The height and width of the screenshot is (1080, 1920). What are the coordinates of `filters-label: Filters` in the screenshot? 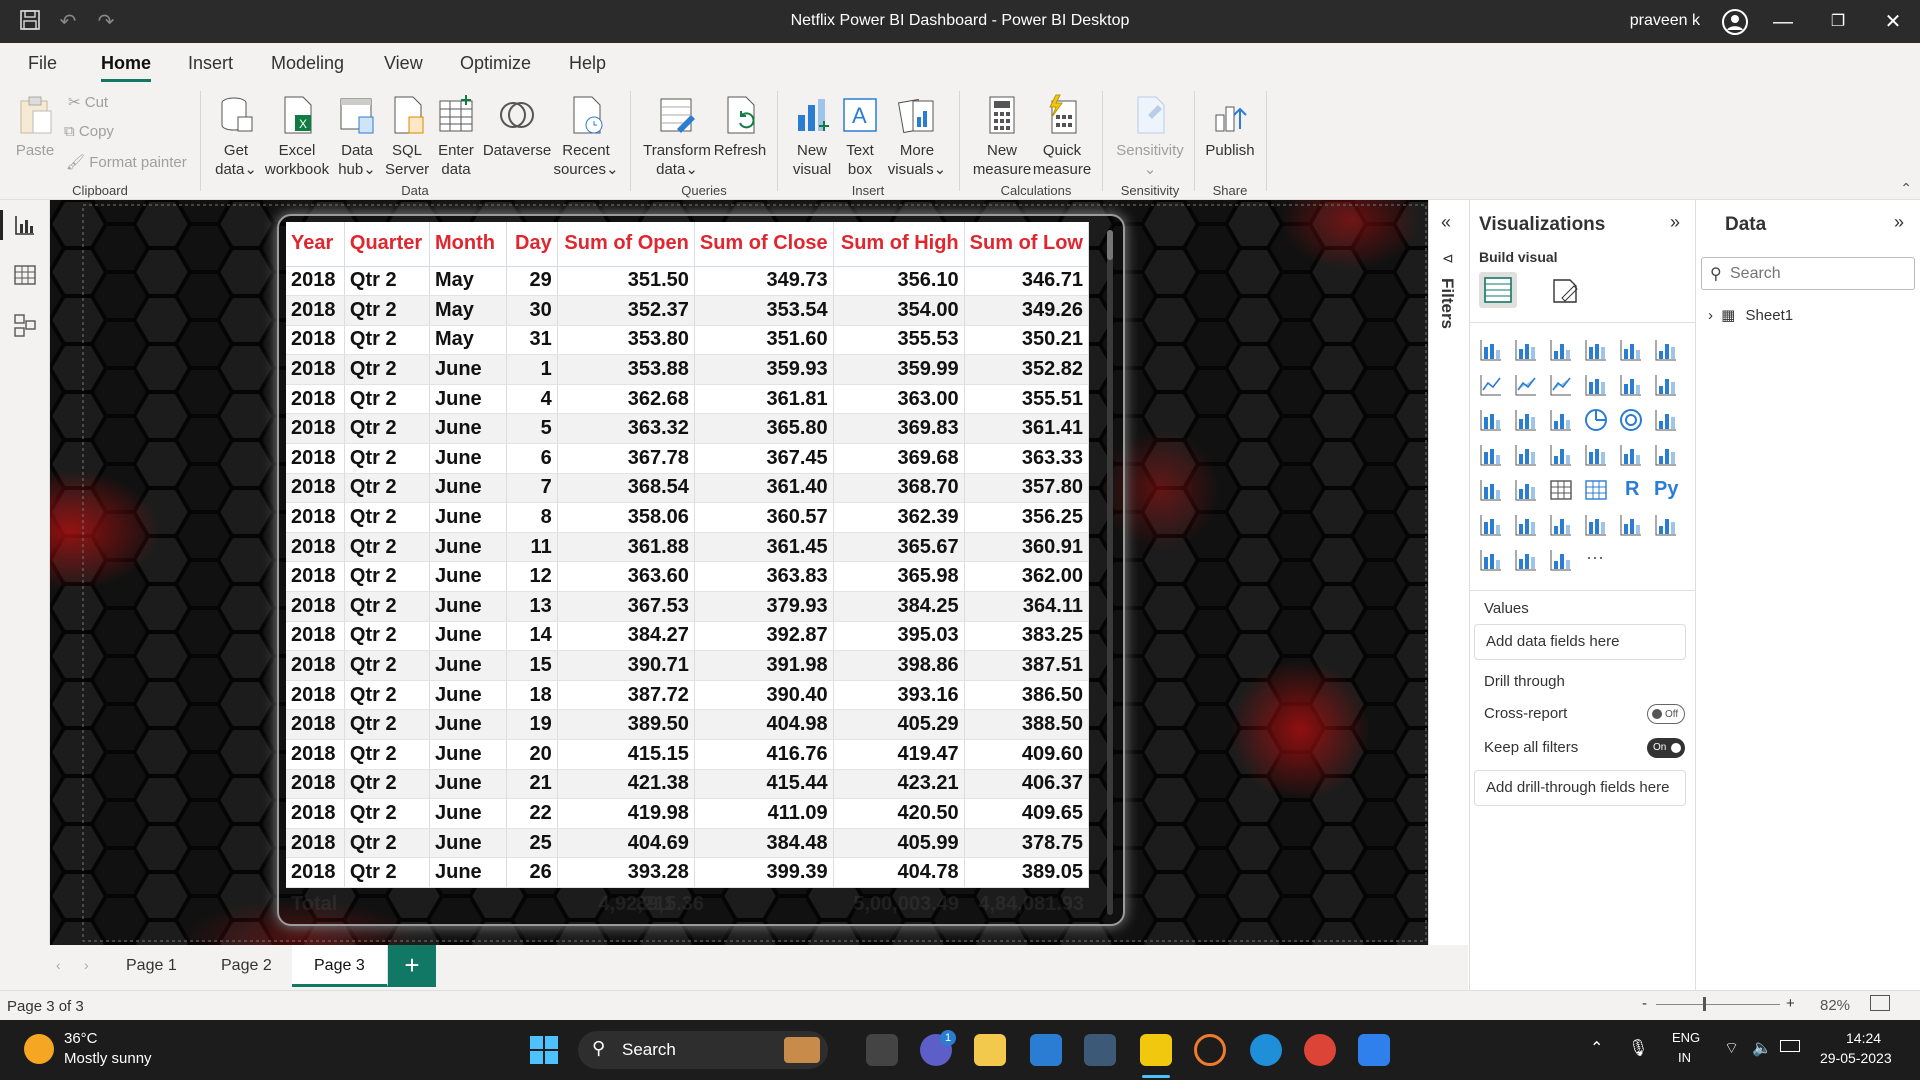 It's located at (1447, 303).